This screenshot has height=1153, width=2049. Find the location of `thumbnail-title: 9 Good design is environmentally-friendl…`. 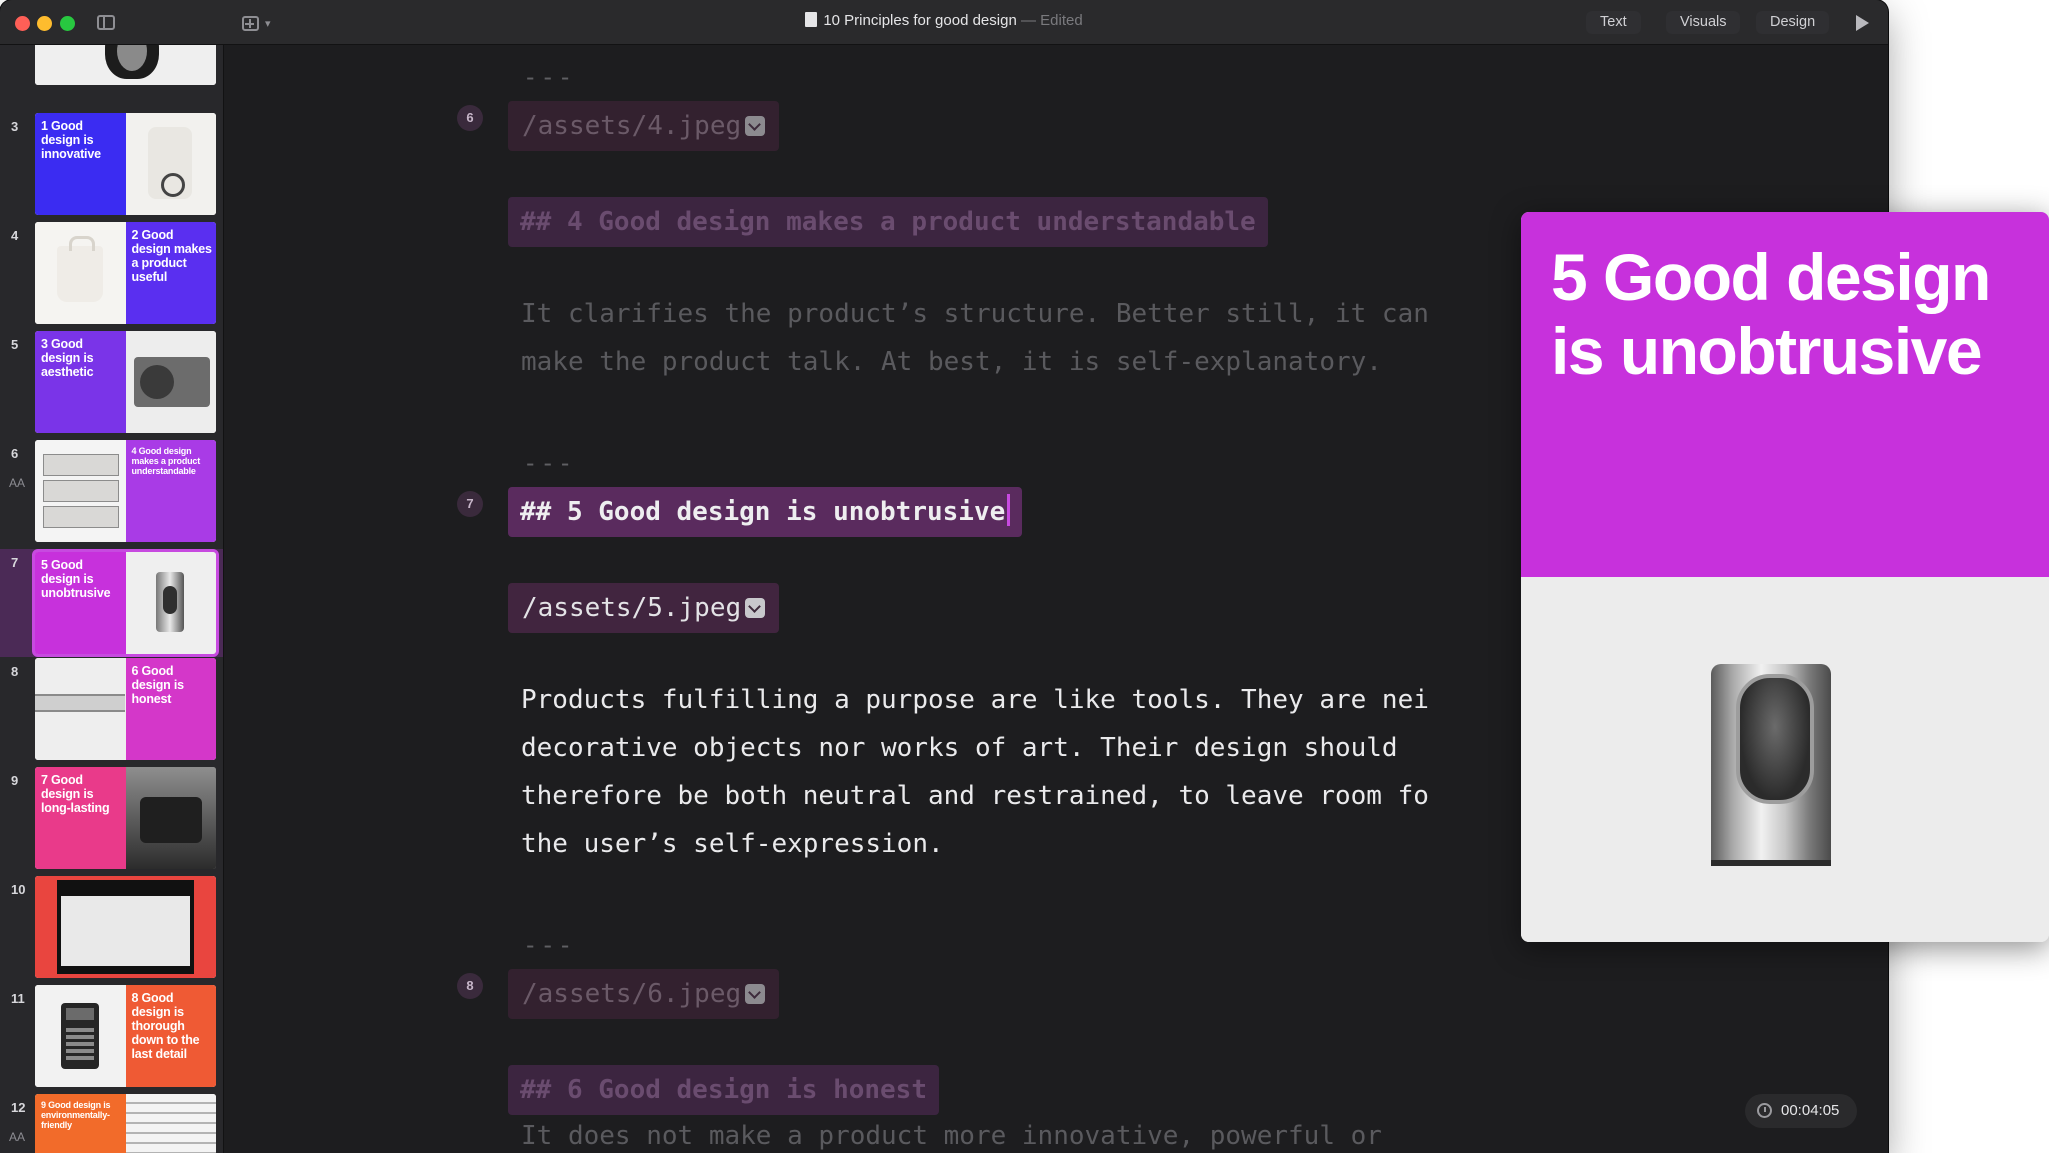

thumbnail-title: 9 Good design is environmentally-friendl… is located at coordinates (76, 1115).